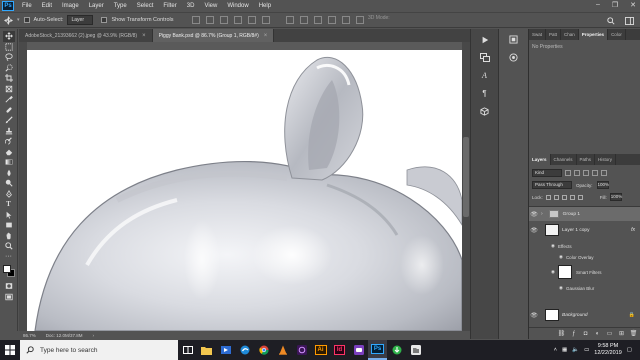 The width and height of the screenshot is (640, 360). Describe the element at coordinates (584, 246) in the screenshot. I see `effects-row: ◉ Effects` at that location.